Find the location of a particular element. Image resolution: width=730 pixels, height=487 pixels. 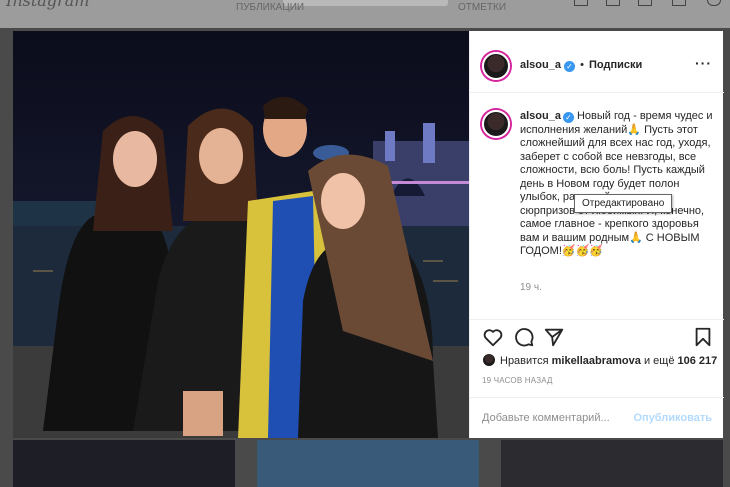

comment-form: Опубликовать is located at coordinates (597, 417).